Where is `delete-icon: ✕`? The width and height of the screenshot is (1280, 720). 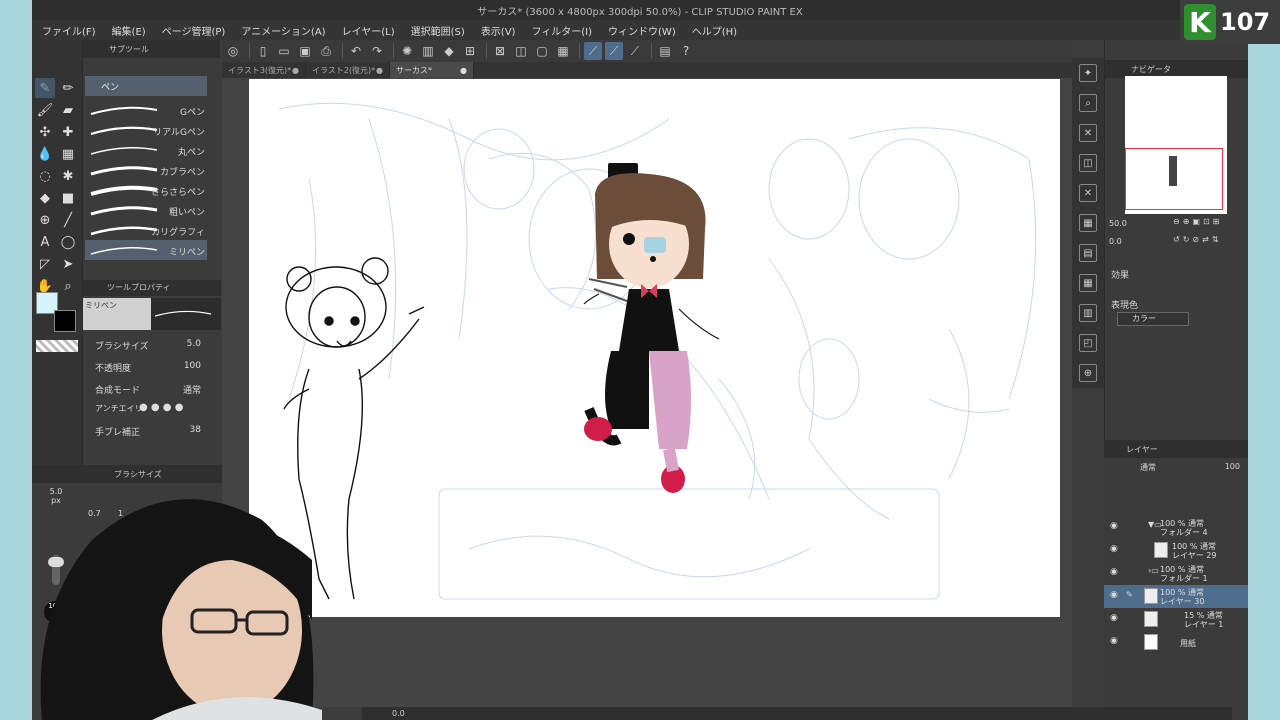
delete-icon: ✕ is located at coordinates (1088, 193).